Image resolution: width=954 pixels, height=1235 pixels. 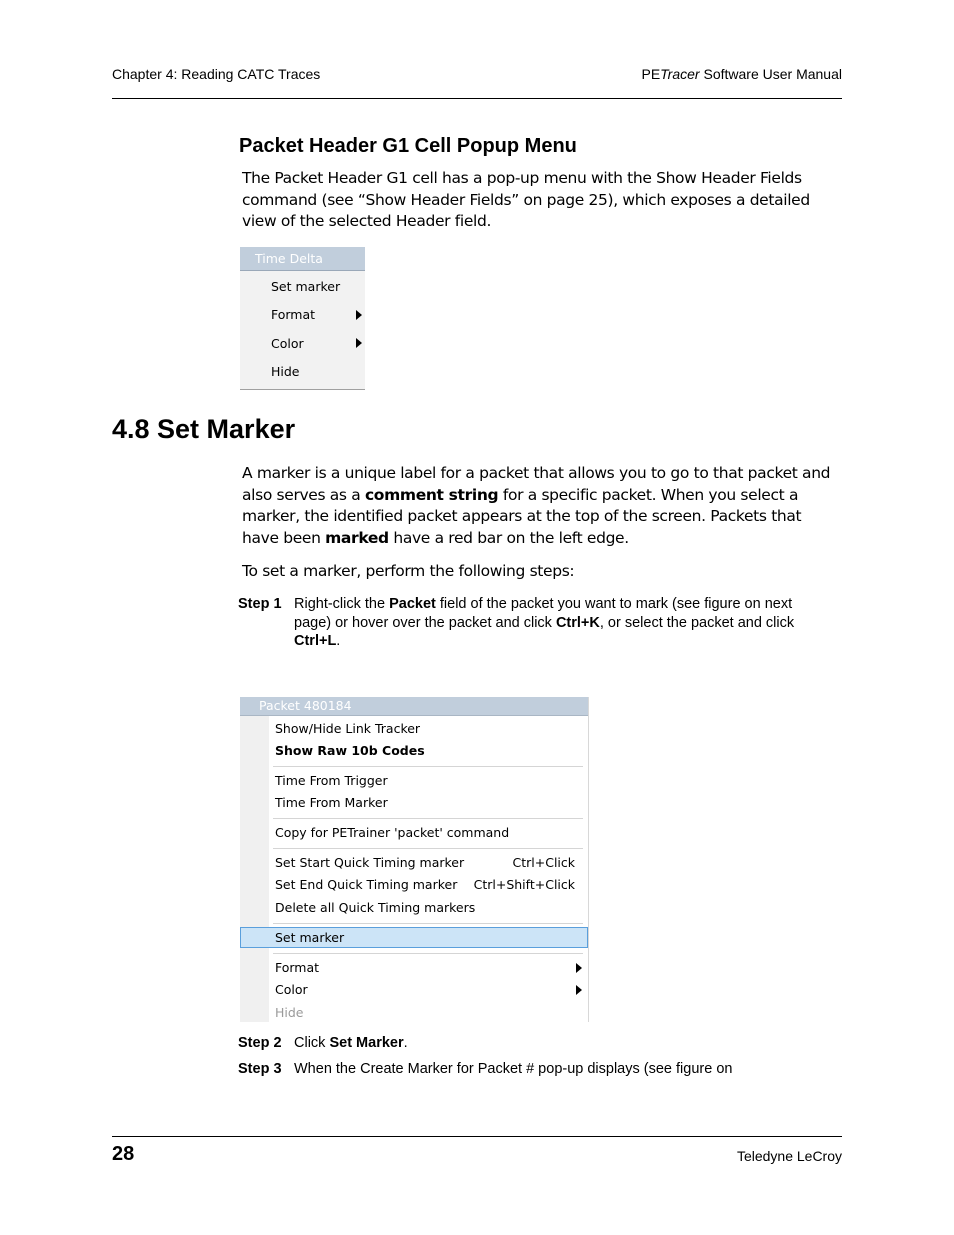 What do you see at coordinates (412, 604) in the screenshot?
I see `bold-term: Packet` at bounding box center [412, 604].